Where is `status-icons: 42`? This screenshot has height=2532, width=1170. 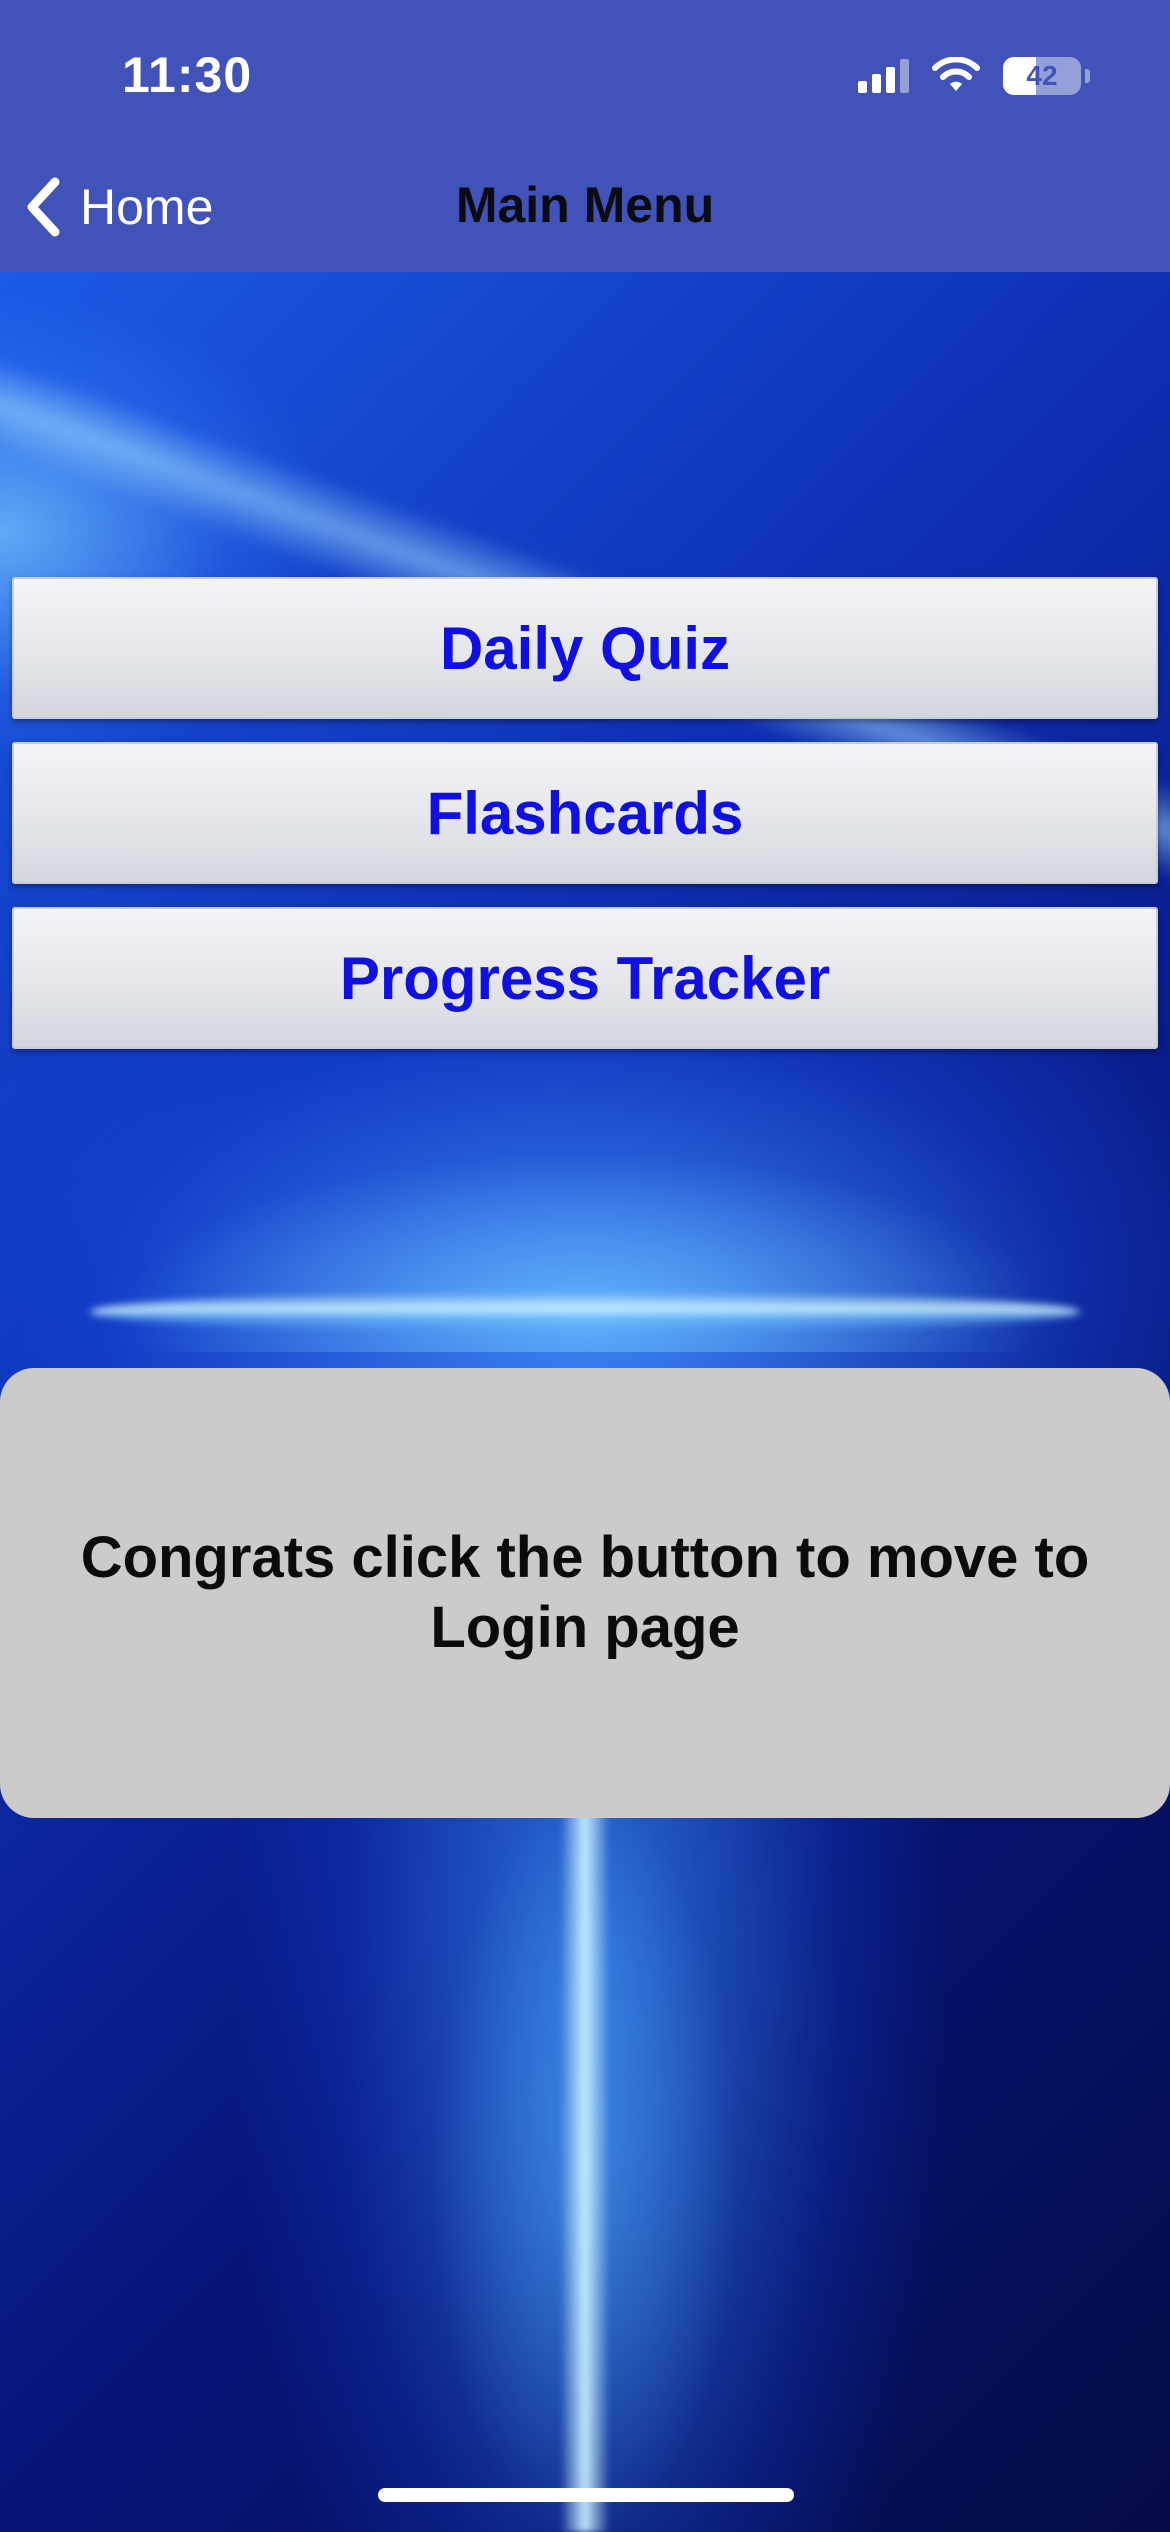
status-icons: 42 is located at coordinates (974, 76).